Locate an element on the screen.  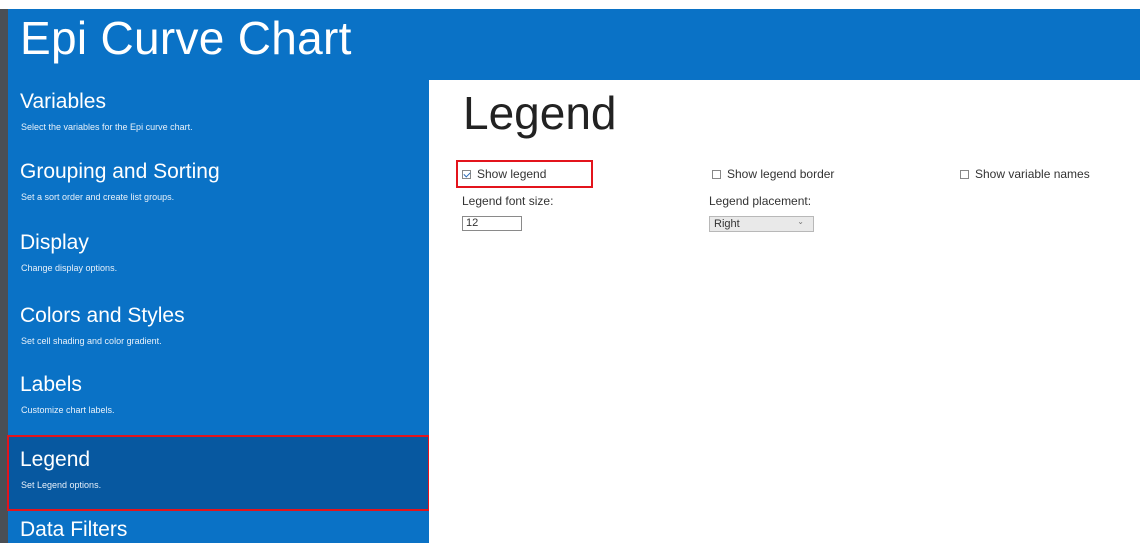
show-legend-border-label: Show legend border is located at coordinates (781, 174).